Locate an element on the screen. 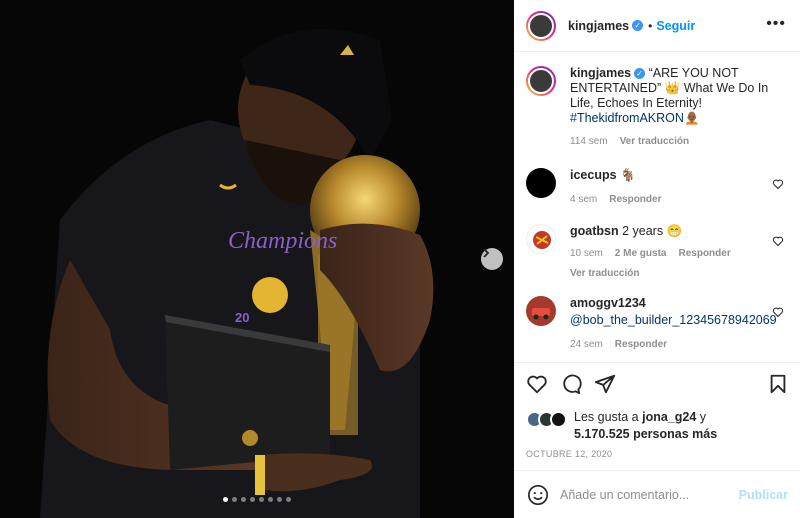 The width and height of the screenshot is (800, 518). comment-username: goatbsn is located at coordinates (594, 231).